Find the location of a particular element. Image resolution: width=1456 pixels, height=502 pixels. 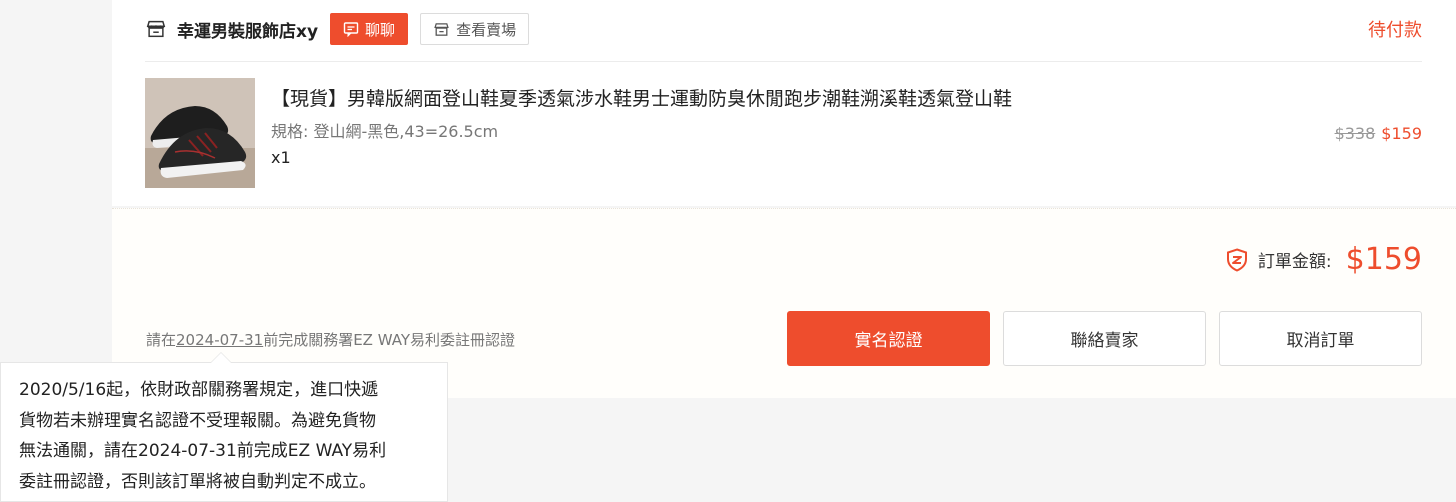

cancel-order-button: 取消訂單 is located at coordinates (1320, 338).